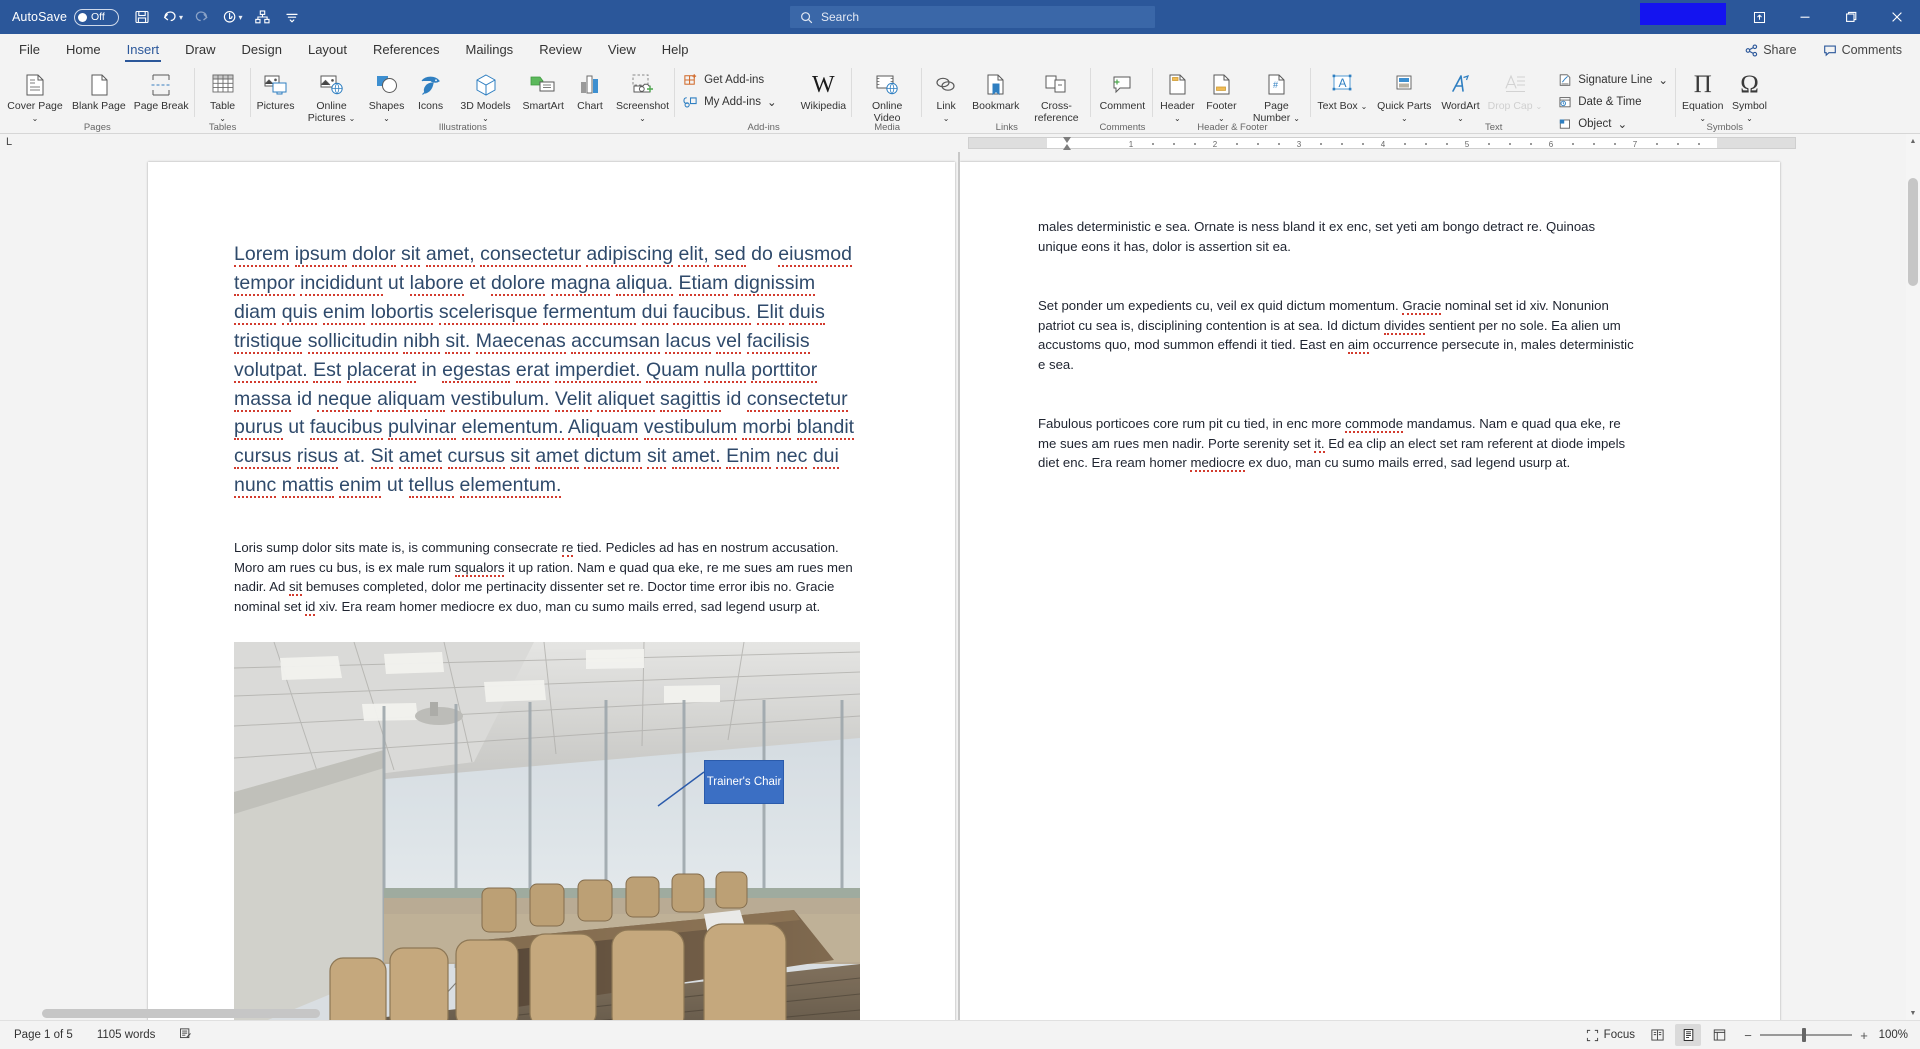 This screenshot has width=1920, height=1049. Describe the element at coordinates (1702, 95) in the screenshot. I see `equation-button: Π Equation ⌄` at that location.